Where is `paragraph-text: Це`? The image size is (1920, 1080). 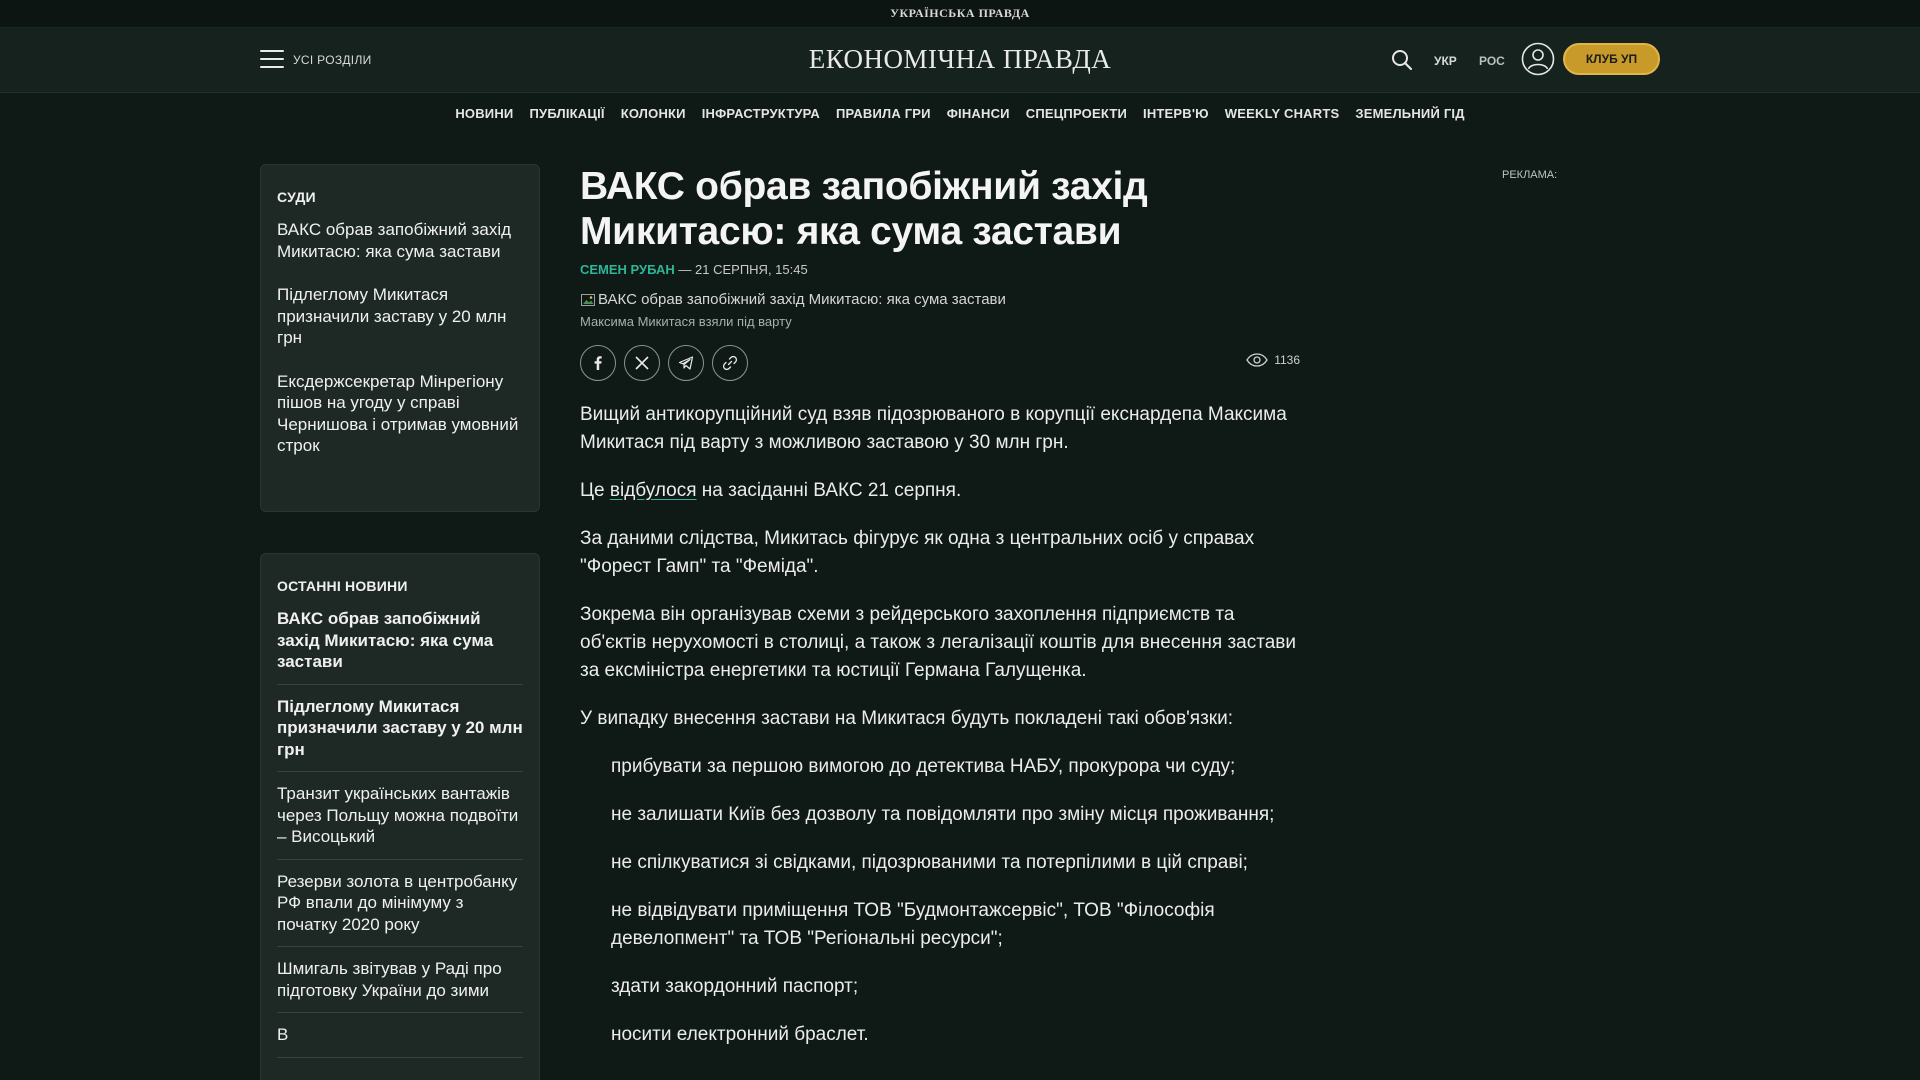
paragraph-text: Це is located at coordinates (595, 490).